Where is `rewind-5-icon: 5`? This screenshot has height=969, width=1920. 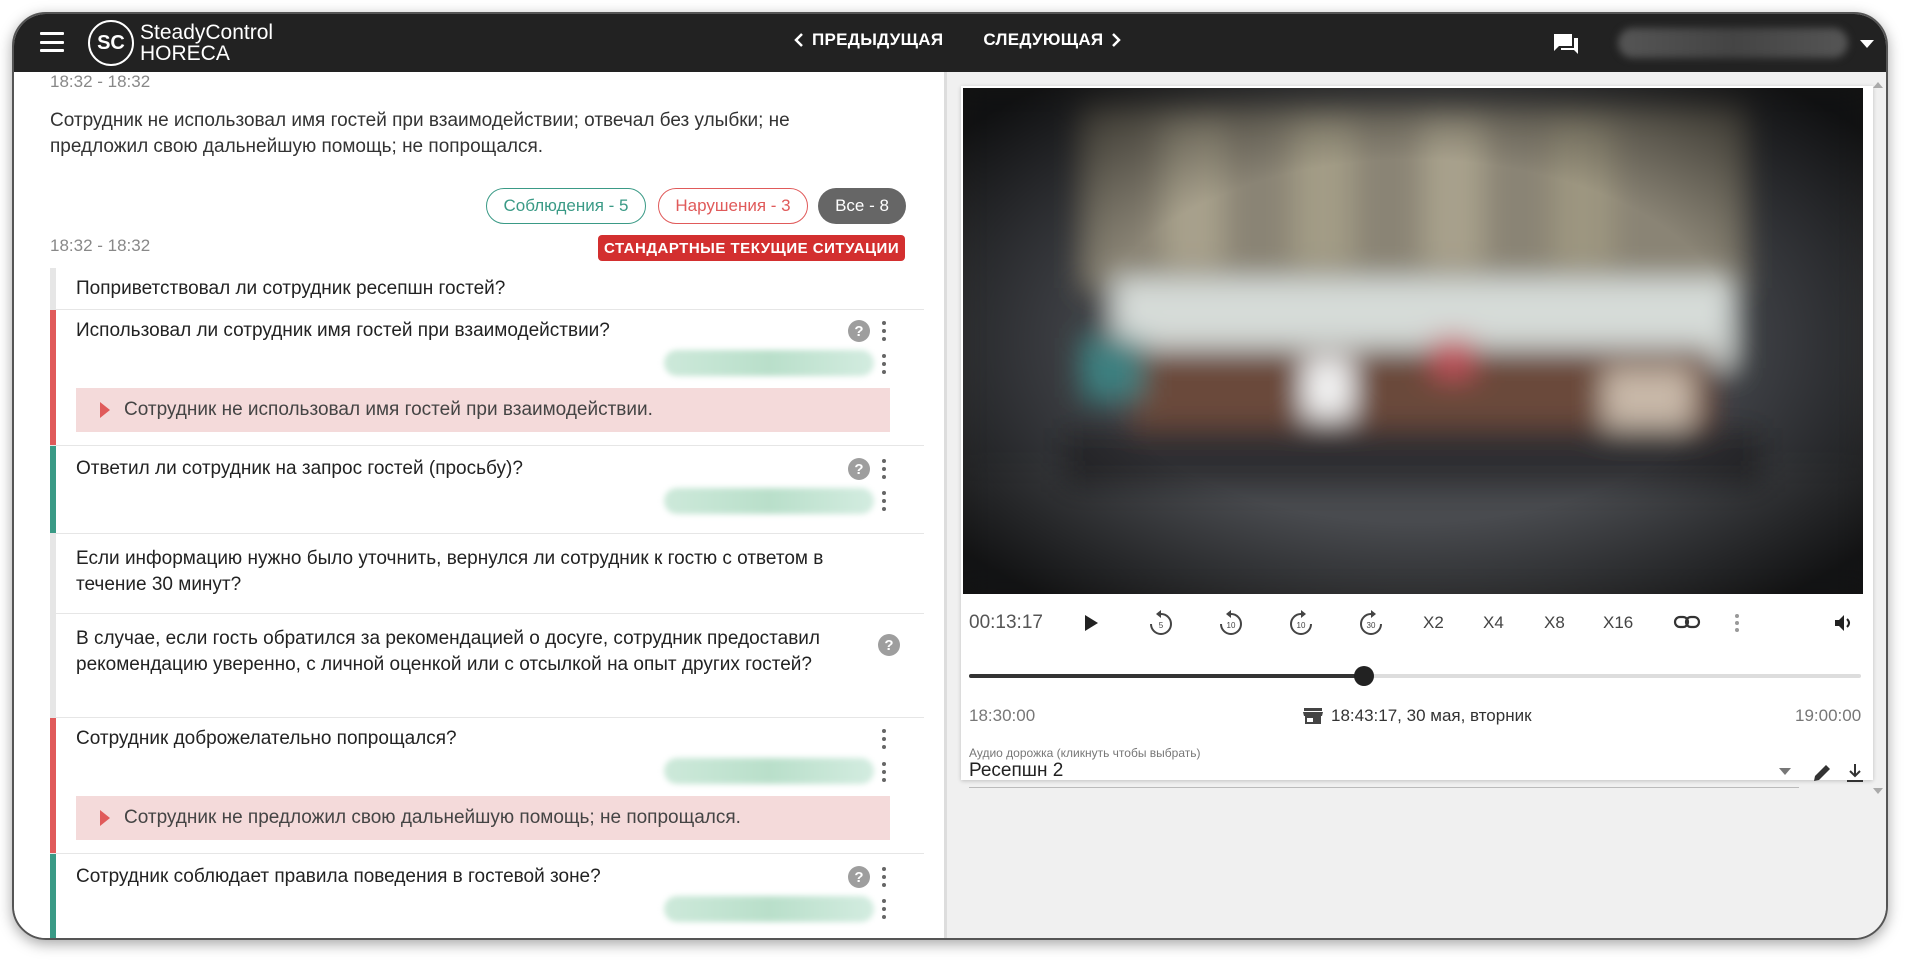
rewind-5-icon: 5 is located at coordinates (1161, 623).